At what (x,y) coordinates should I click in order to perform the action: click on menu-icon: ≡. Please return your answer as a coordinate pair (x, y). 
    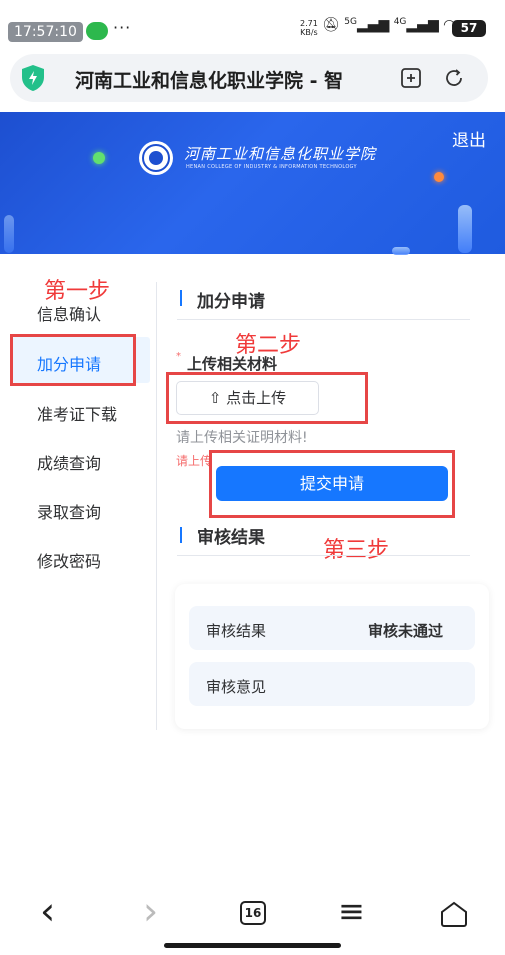
    Looking at the image, I should click on (351, 911).